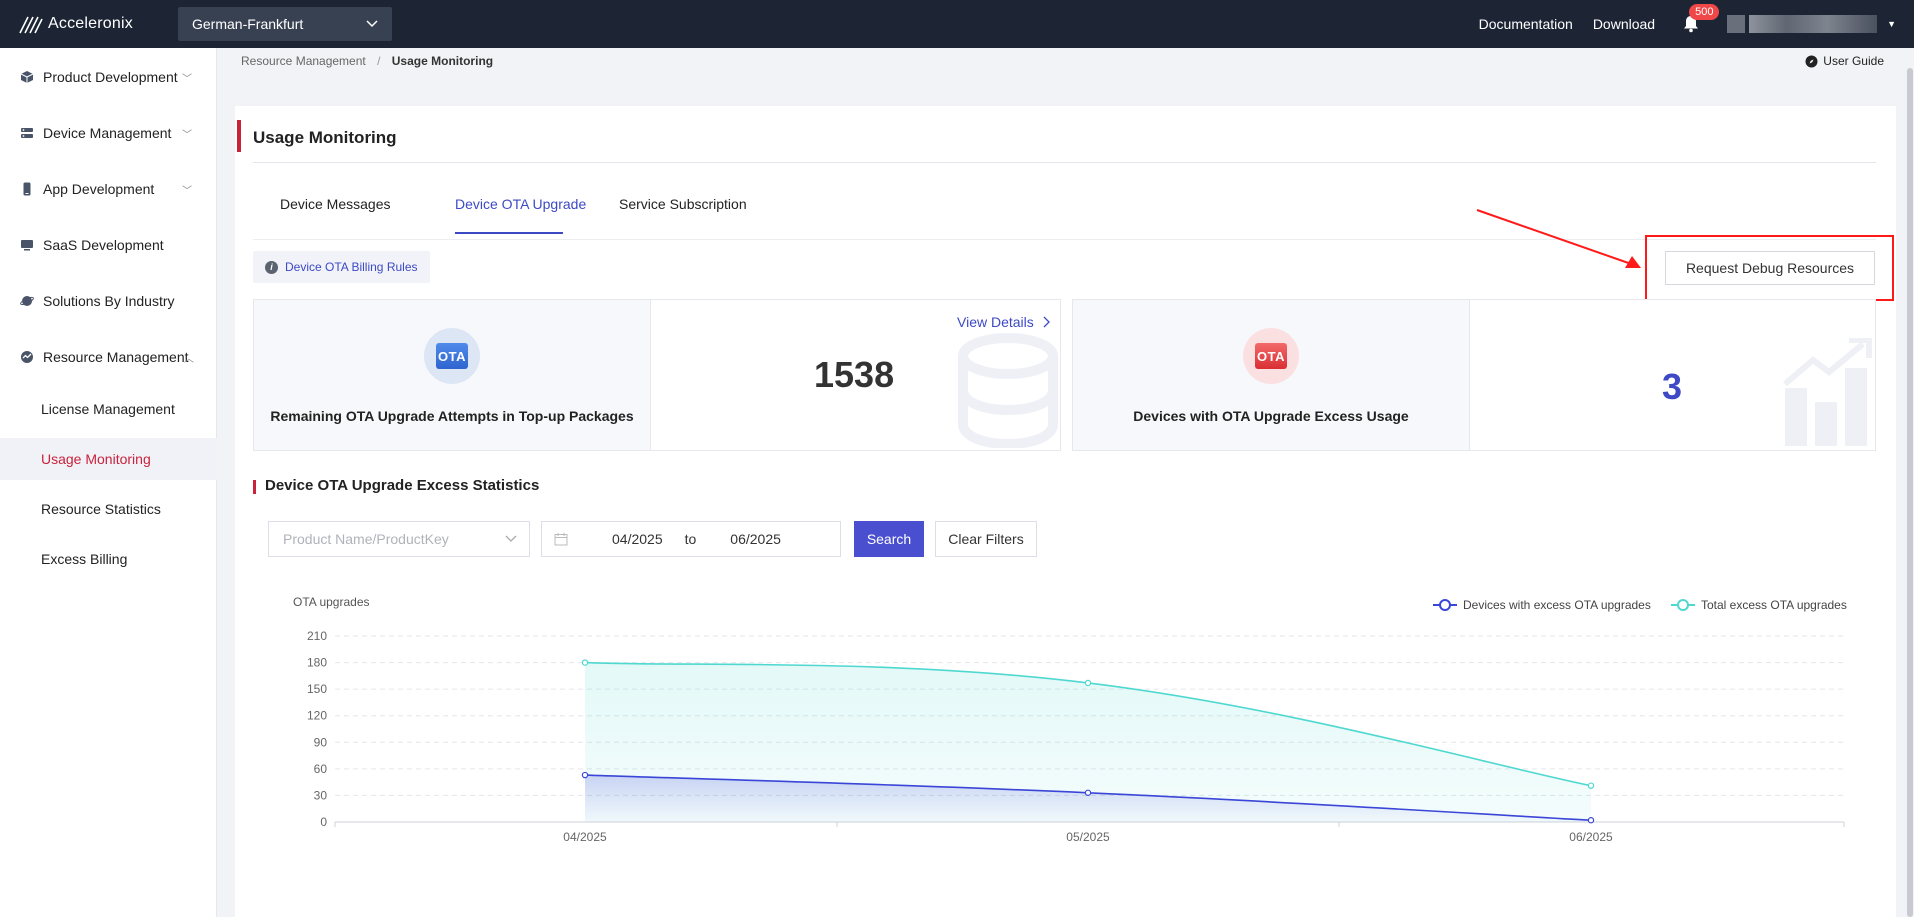 Image resolution: width=1914 pixels, height=917 pixels. I want to click on y-tick-label: 150, so click(317, 689).